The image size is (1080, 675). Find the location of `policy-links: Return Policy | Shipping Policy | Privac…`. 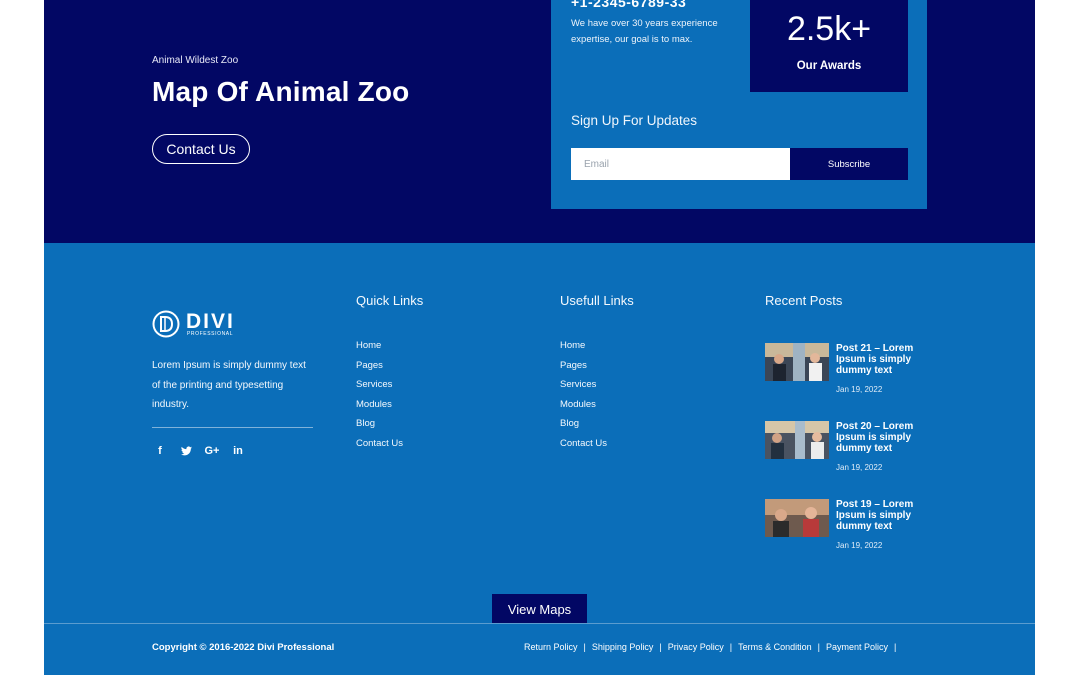

policy-links: Return Policy | Shipping Policy | Privac… is located at coordinates (713, 647).